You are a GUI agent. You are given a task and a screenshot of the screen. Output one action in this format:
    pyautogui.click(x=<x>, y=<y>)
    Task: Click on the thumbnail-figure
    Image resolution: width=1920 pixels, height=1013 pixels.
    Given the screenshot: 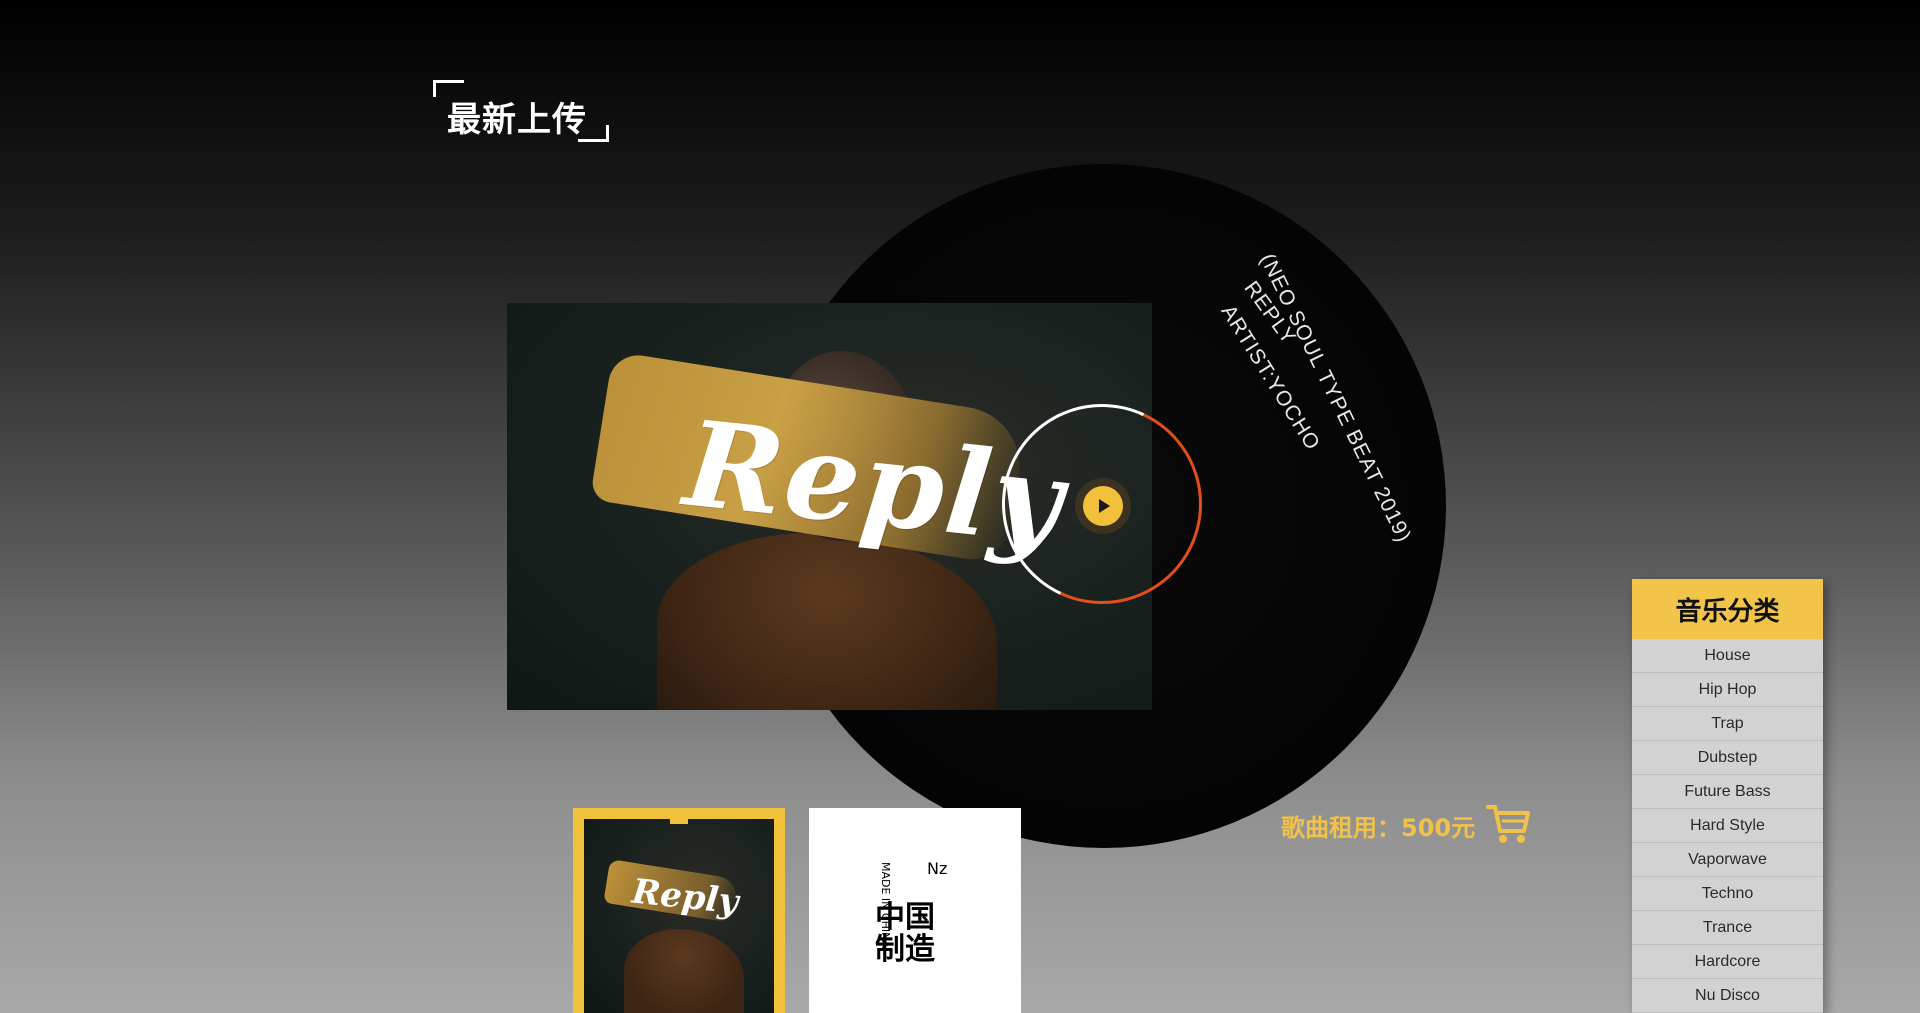 What is the action you would take?
    pyautogui.click(x=684, y=971)
    